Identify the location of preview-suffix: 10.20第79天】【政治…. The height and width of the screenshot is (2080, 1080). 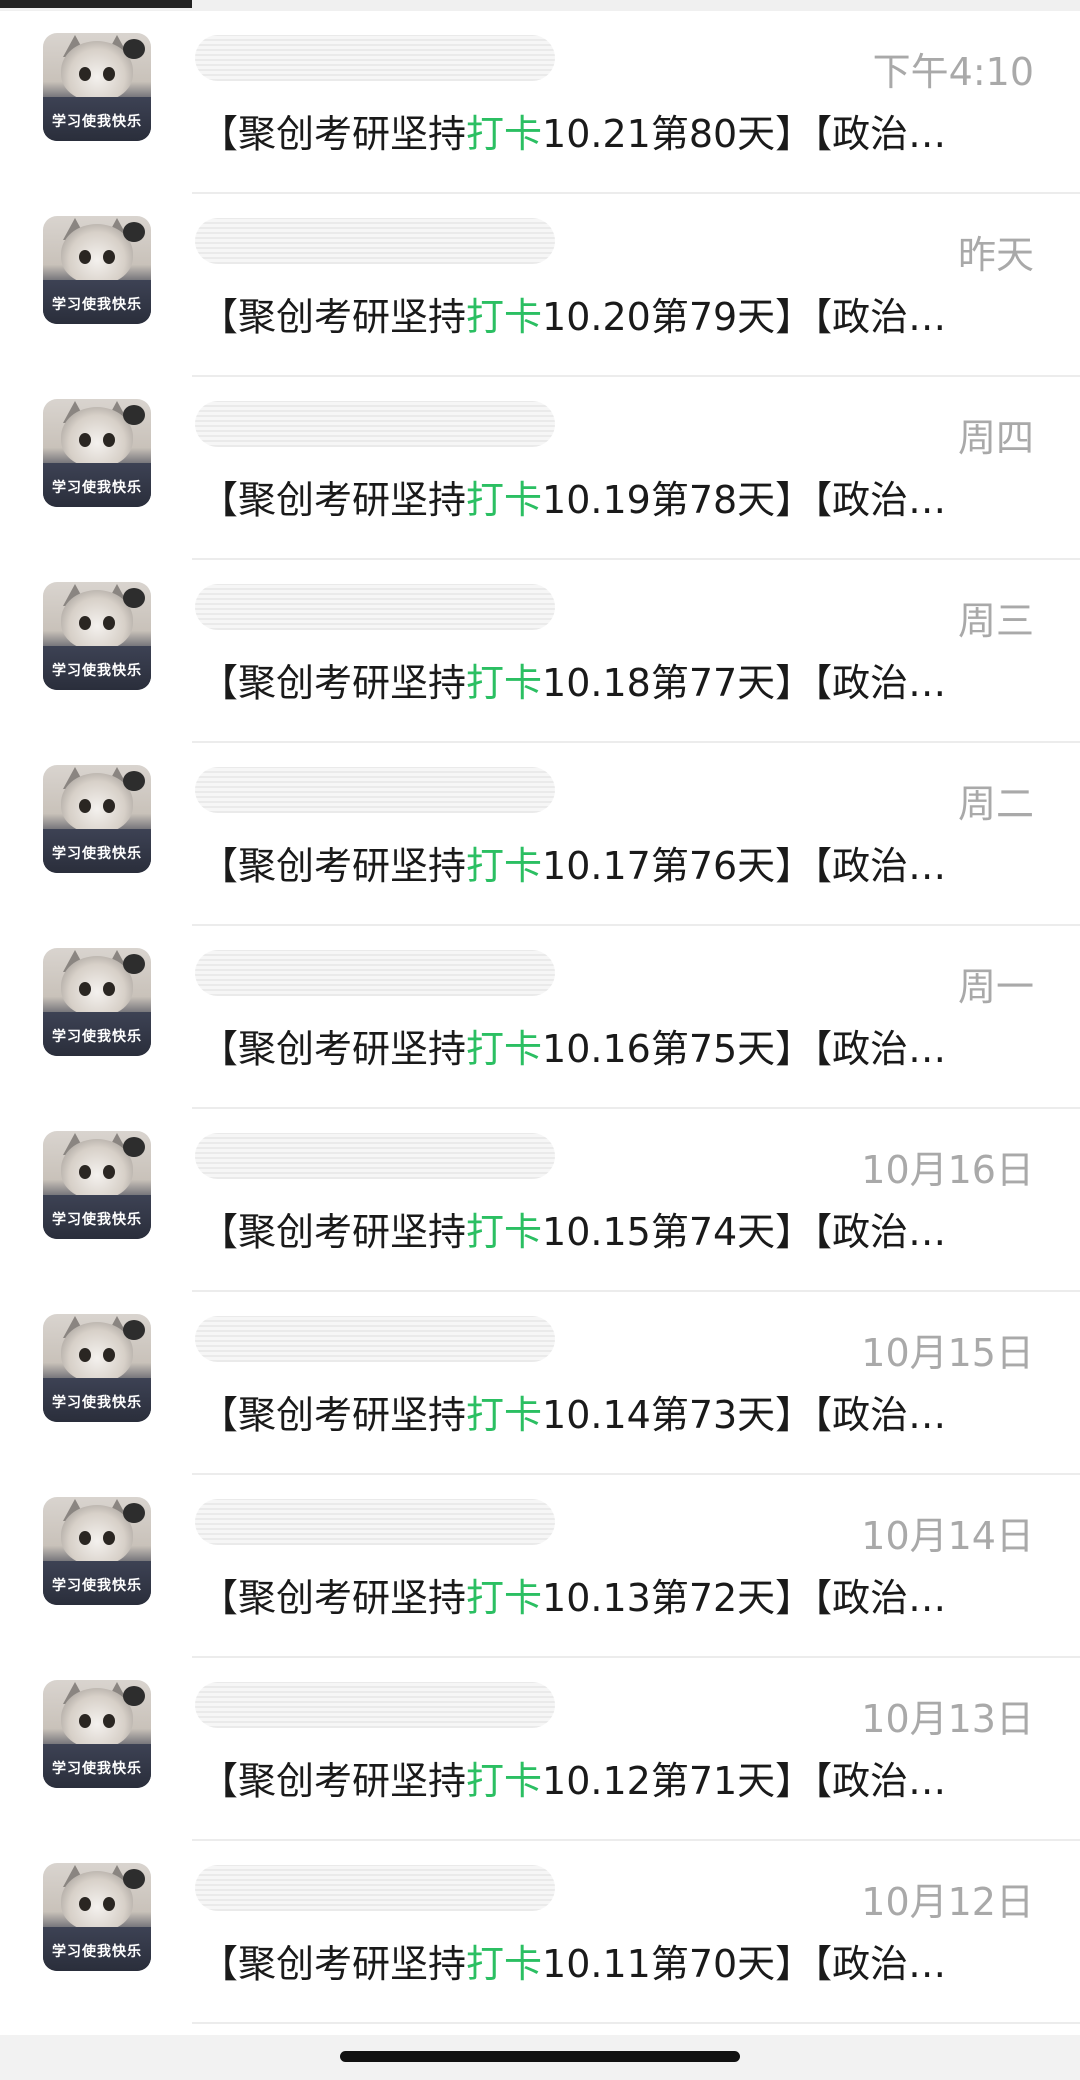
(744, 317).